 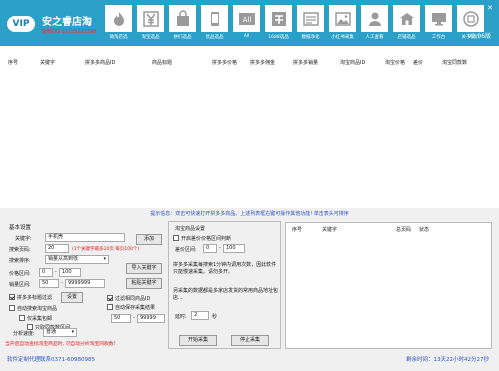 What do you see at coordinates (118, 18) in the screenshot?
I see `flame-icon` at bounding box center [118, 18].